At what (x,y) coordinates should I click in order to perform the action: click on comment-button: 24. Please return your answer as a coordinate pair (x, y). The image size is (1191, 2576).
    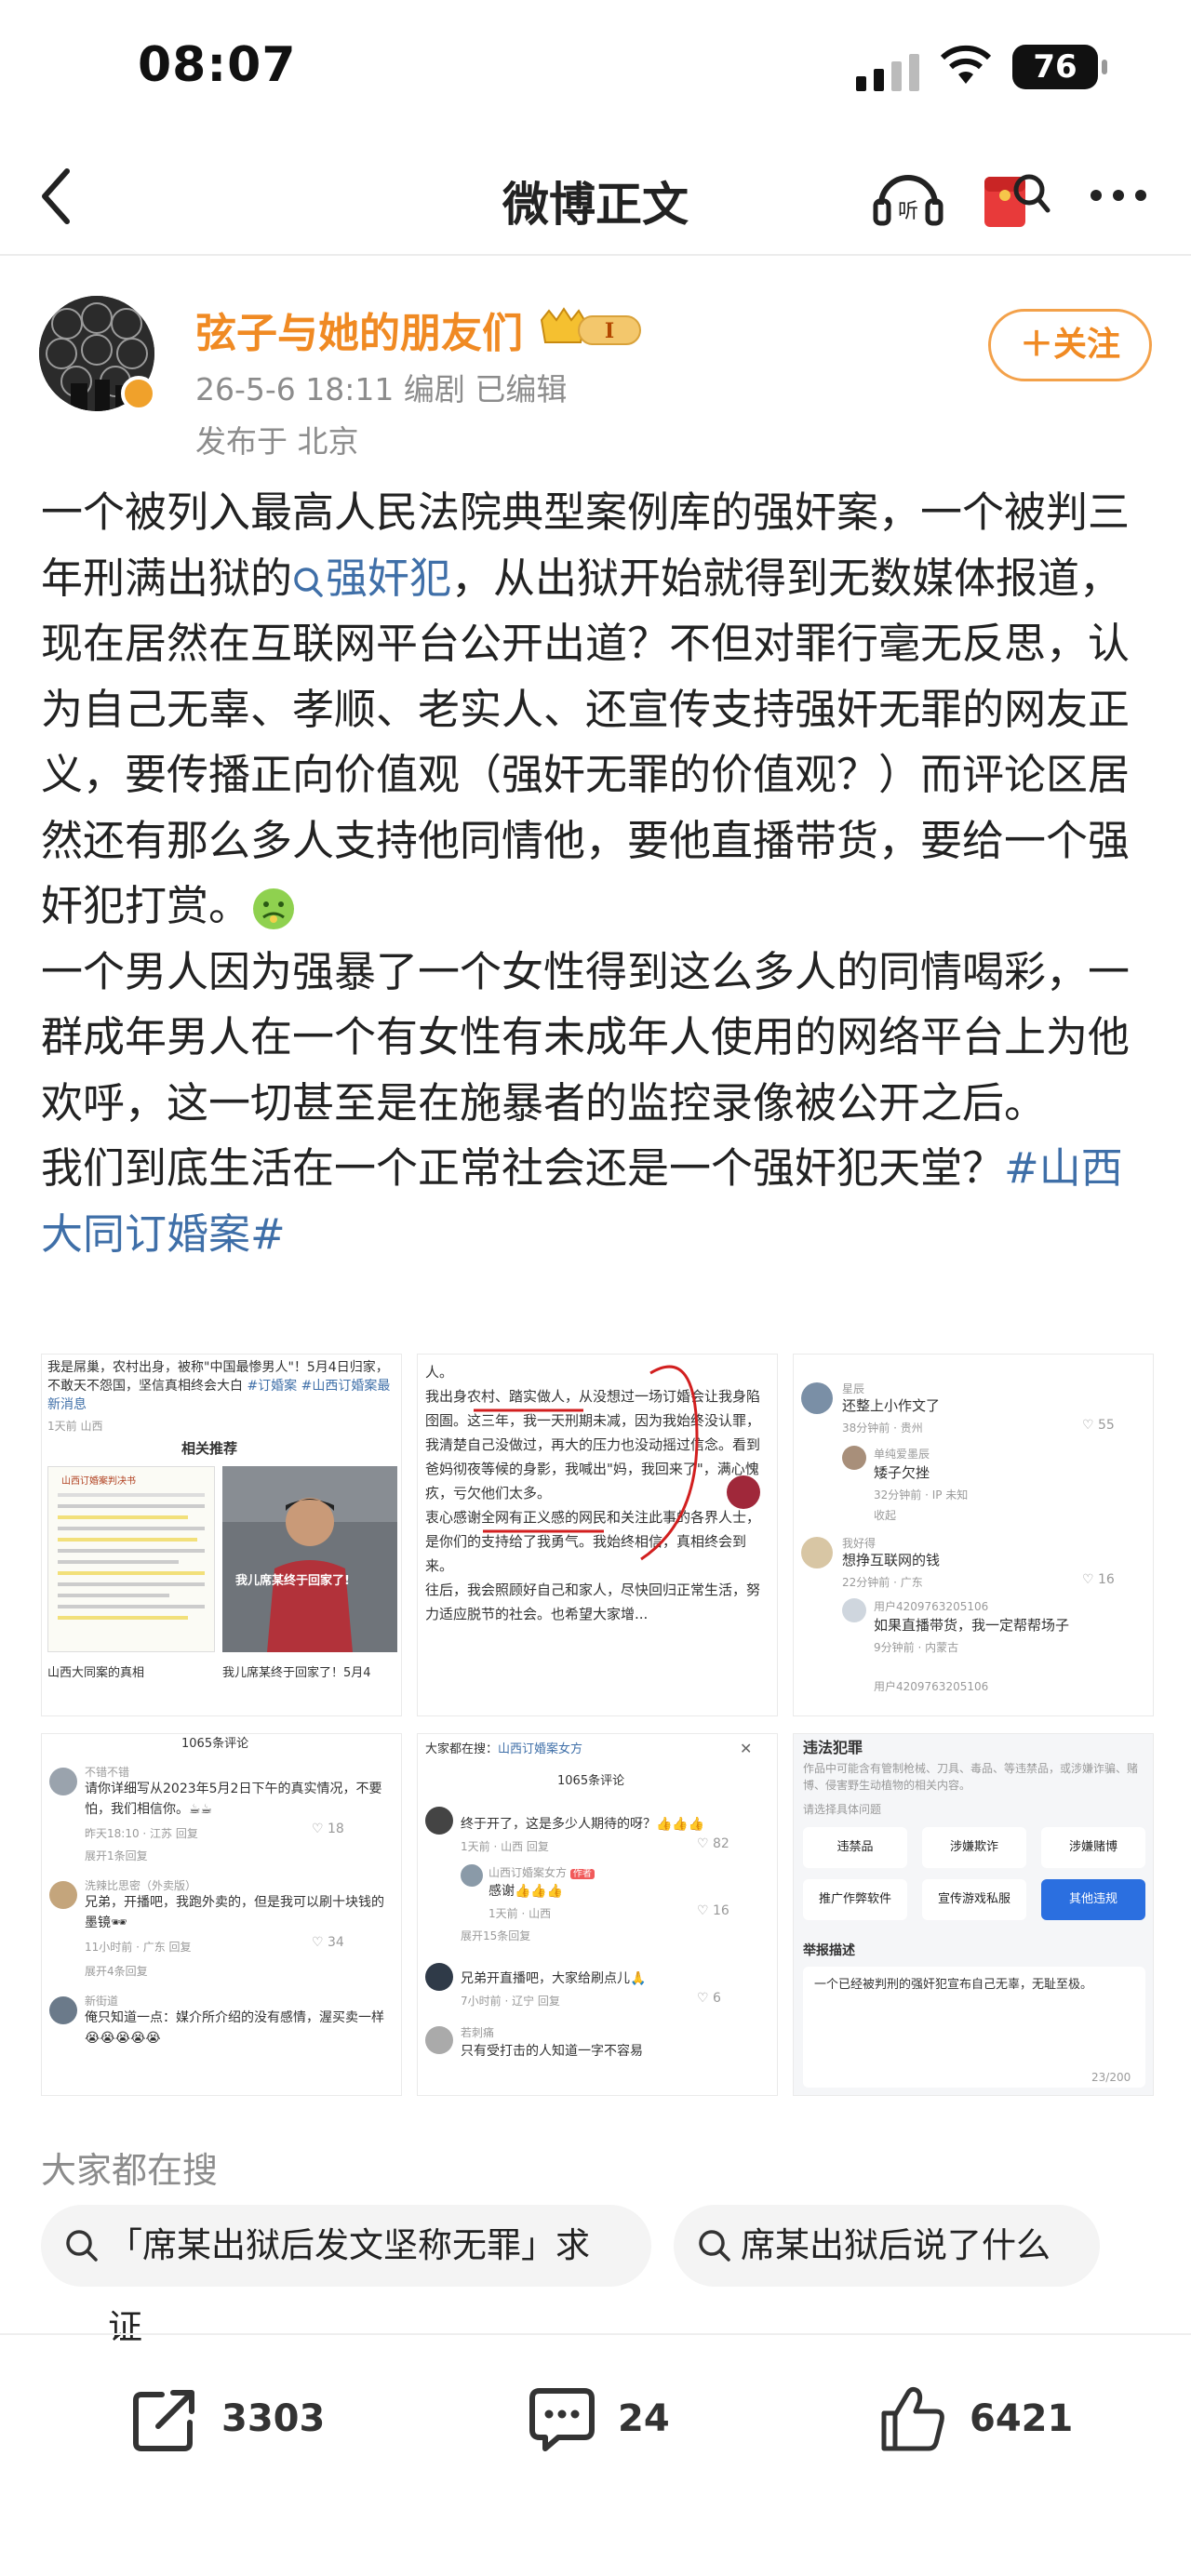
    Looking at the image, I should click on (598, 2418).